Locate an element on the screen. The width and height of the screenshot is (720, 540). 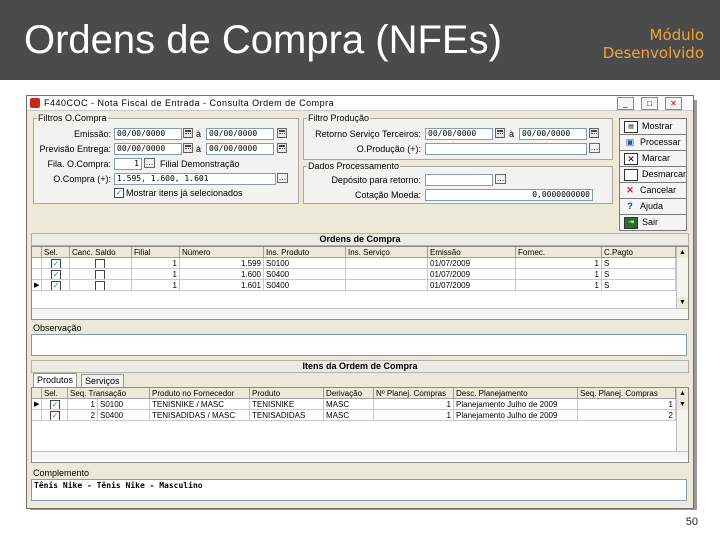
retorno-from-calendar-icon is located at coordinates (500, 133).